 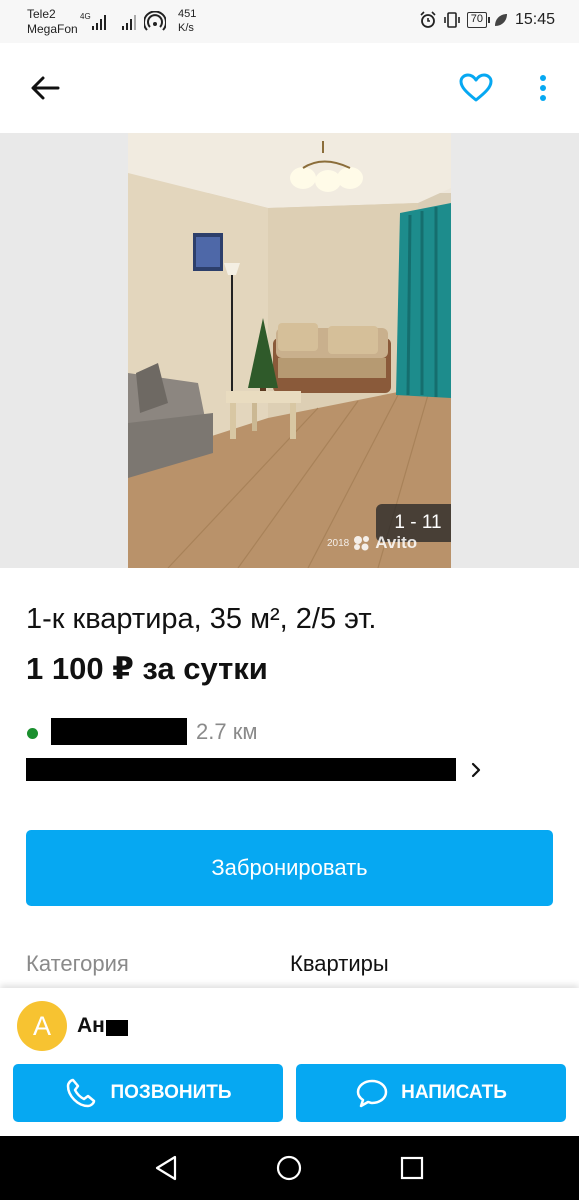 I want to click on leaf-icon, so click(x=500, y=20).